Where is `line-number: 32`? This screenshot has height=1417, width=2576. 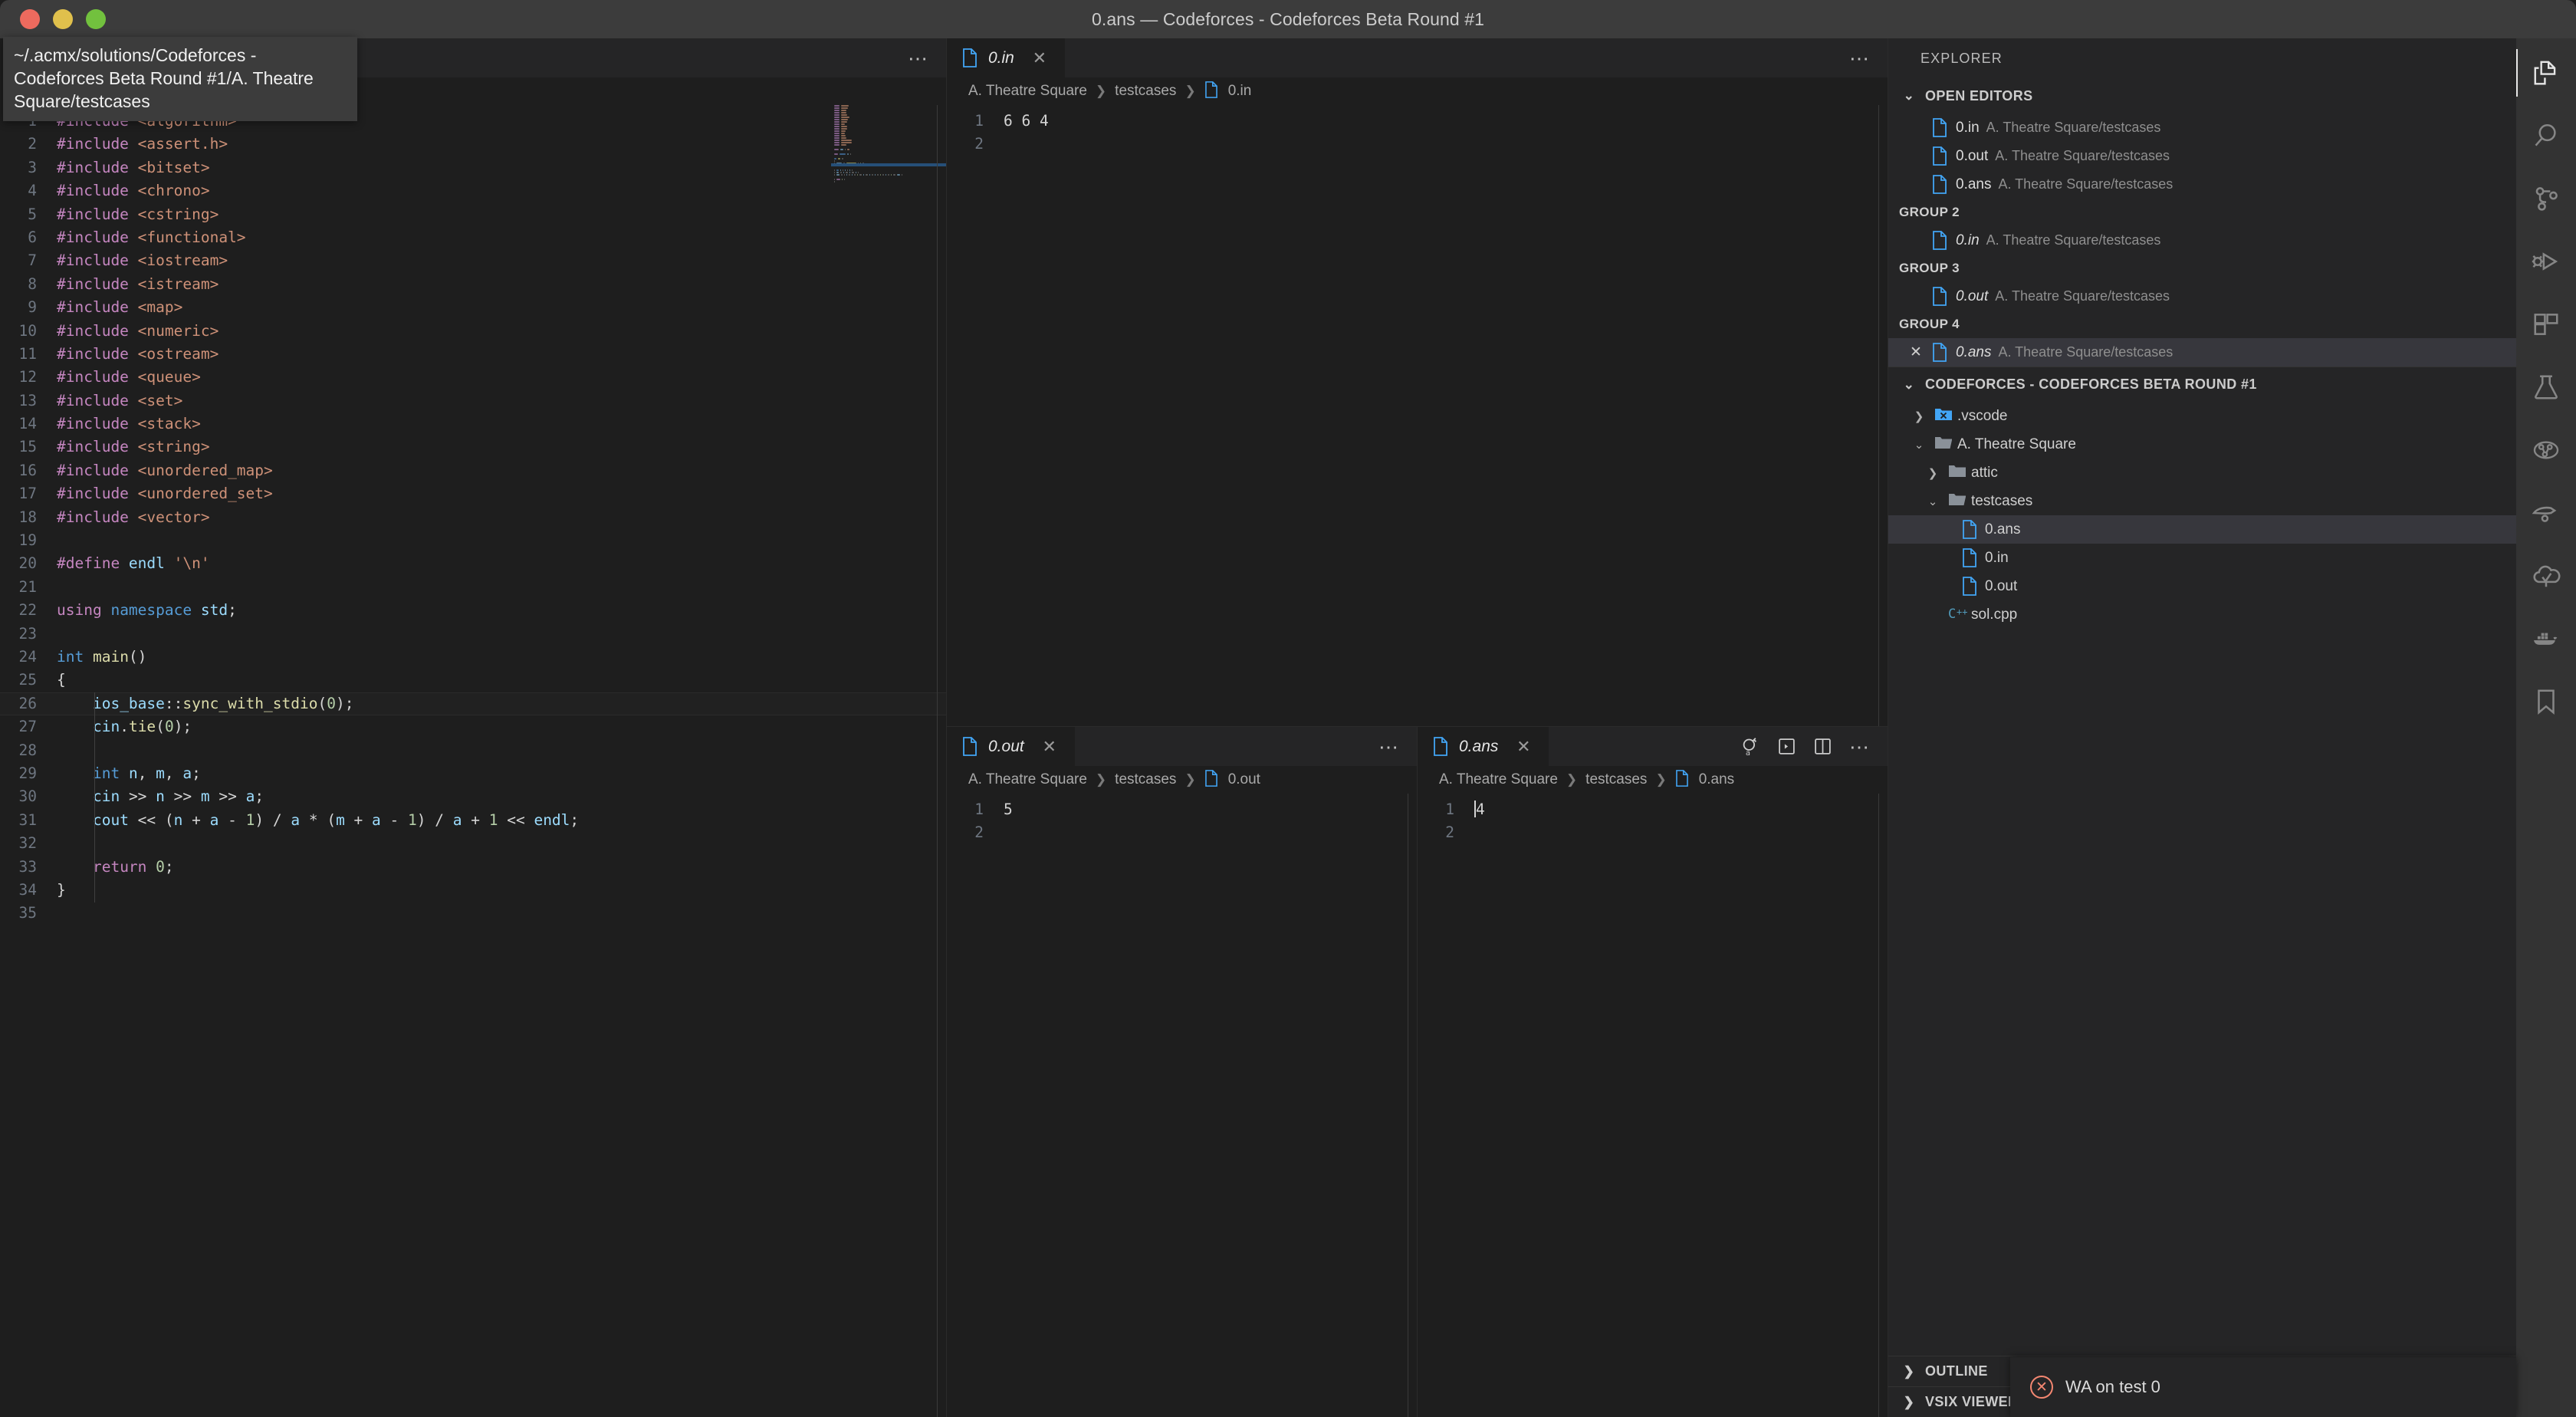 line-number: 32 is located at coordinates (28, 843).